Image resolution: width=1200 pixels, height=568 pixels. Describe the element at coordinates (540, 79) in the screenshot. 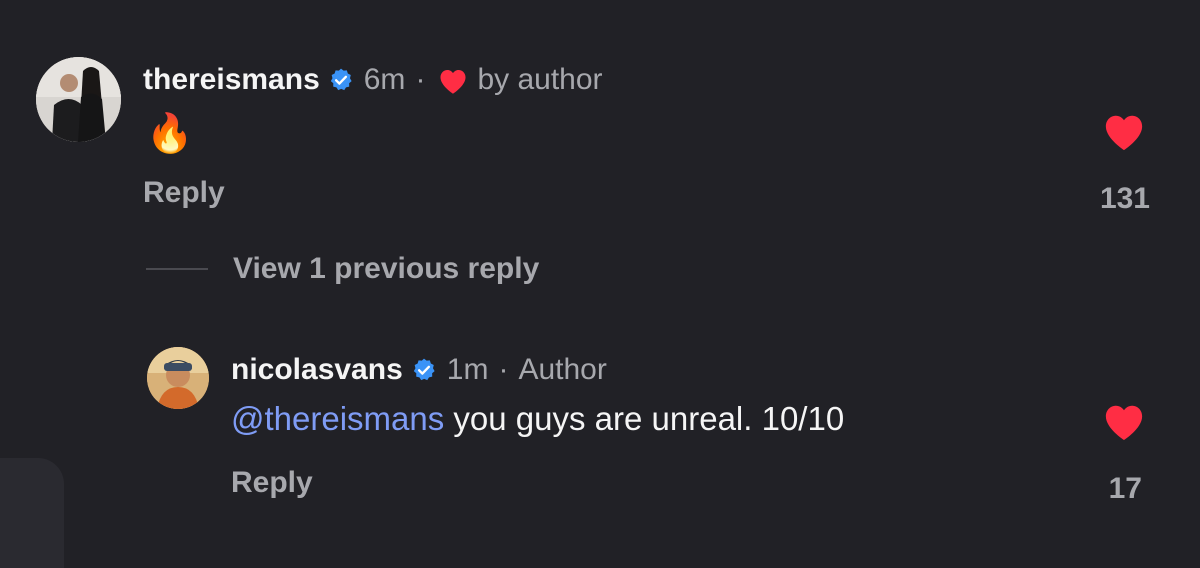

I see `liked-by-author-label: by author` at that location.